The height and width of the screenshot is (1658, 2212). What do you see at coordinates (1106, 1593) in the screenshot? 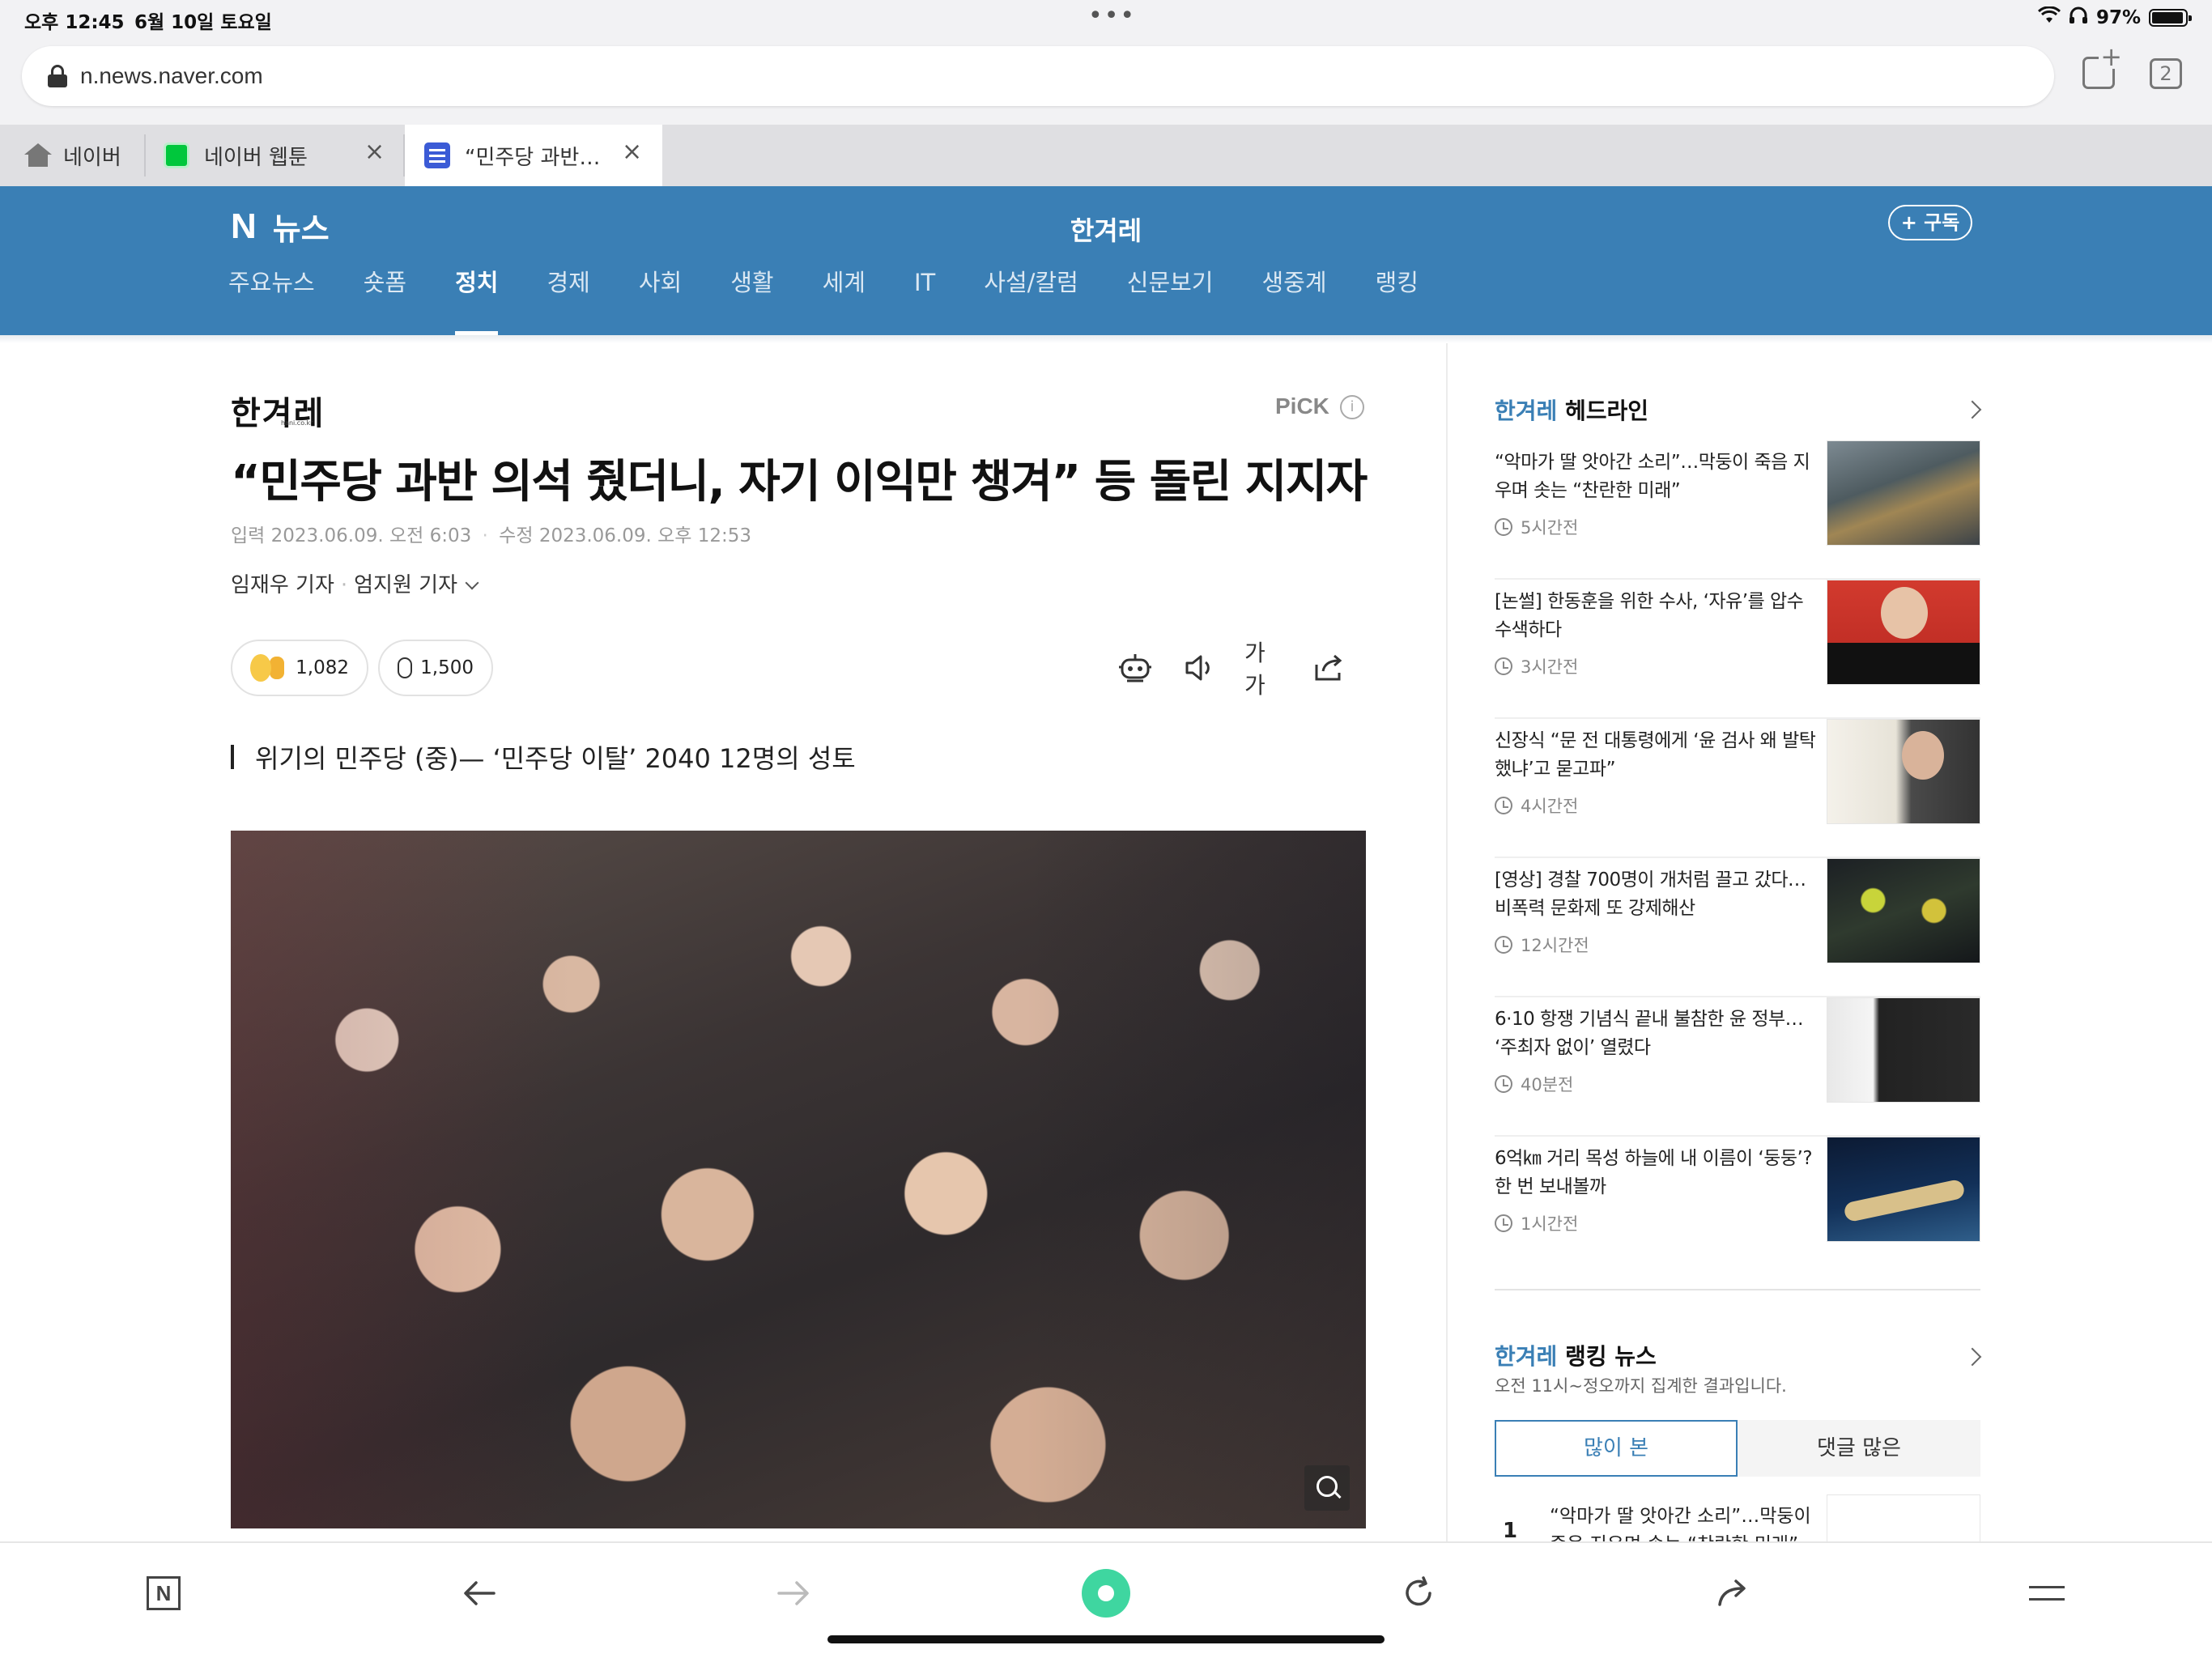
I see `green-dot-button` at bounding box center [1106, 1593].